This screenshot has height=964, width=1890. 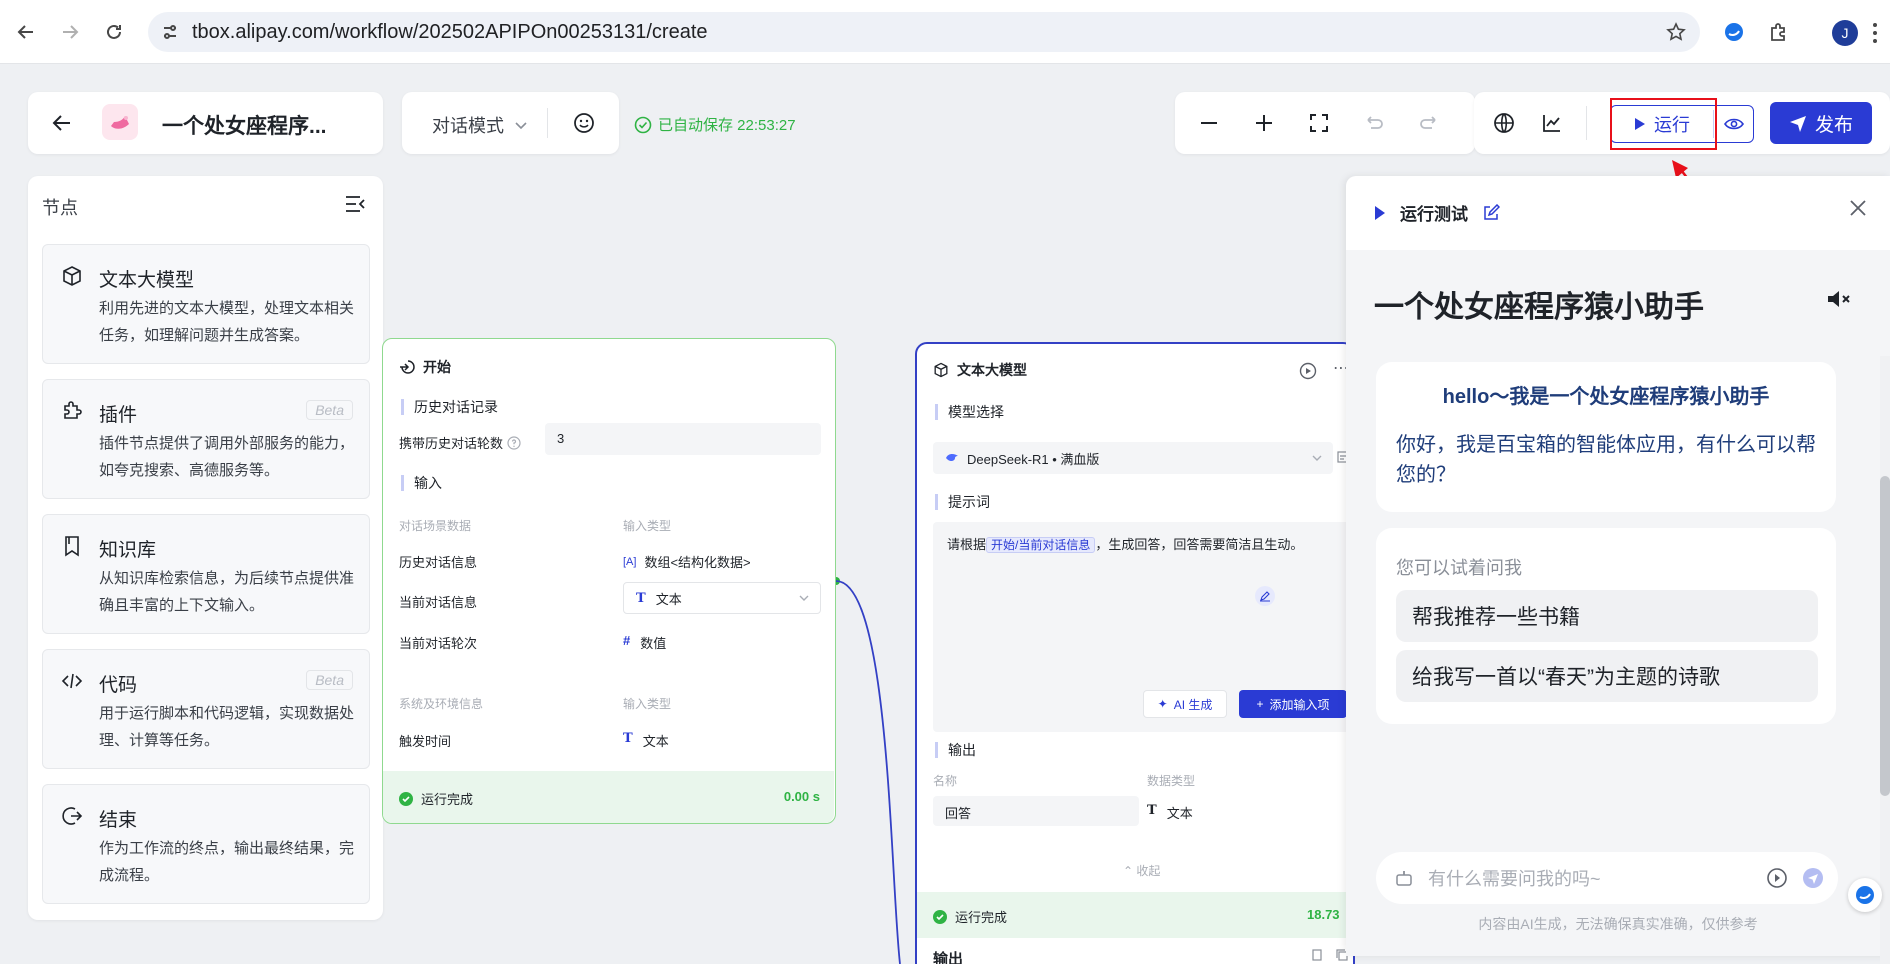 I want to click on node-panel-title: 节点, so click(x=60, y=208).